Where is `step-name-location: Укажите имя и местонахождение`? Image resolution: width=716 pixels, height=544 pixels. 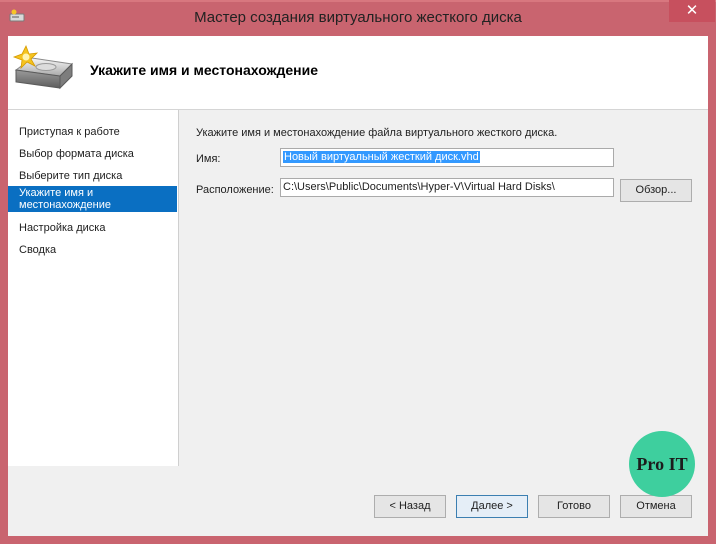
step-name-location: Укажите имя и местонахождение is located at coordinates (92, 199).